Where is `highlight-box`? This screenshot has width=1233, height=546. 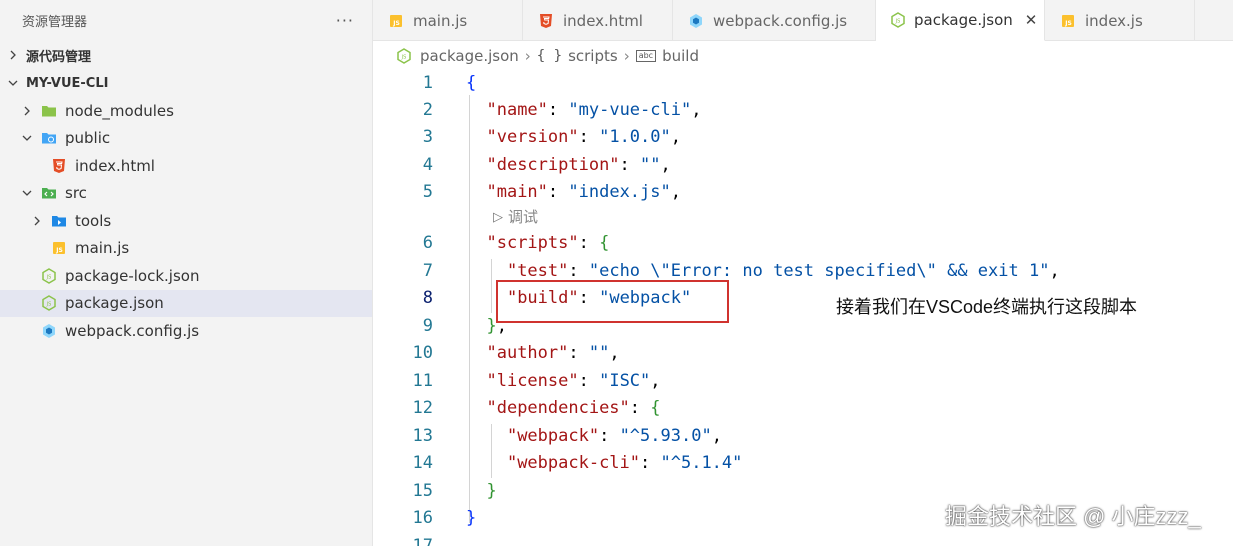 highlight-box is located at coordinates (612, 301).